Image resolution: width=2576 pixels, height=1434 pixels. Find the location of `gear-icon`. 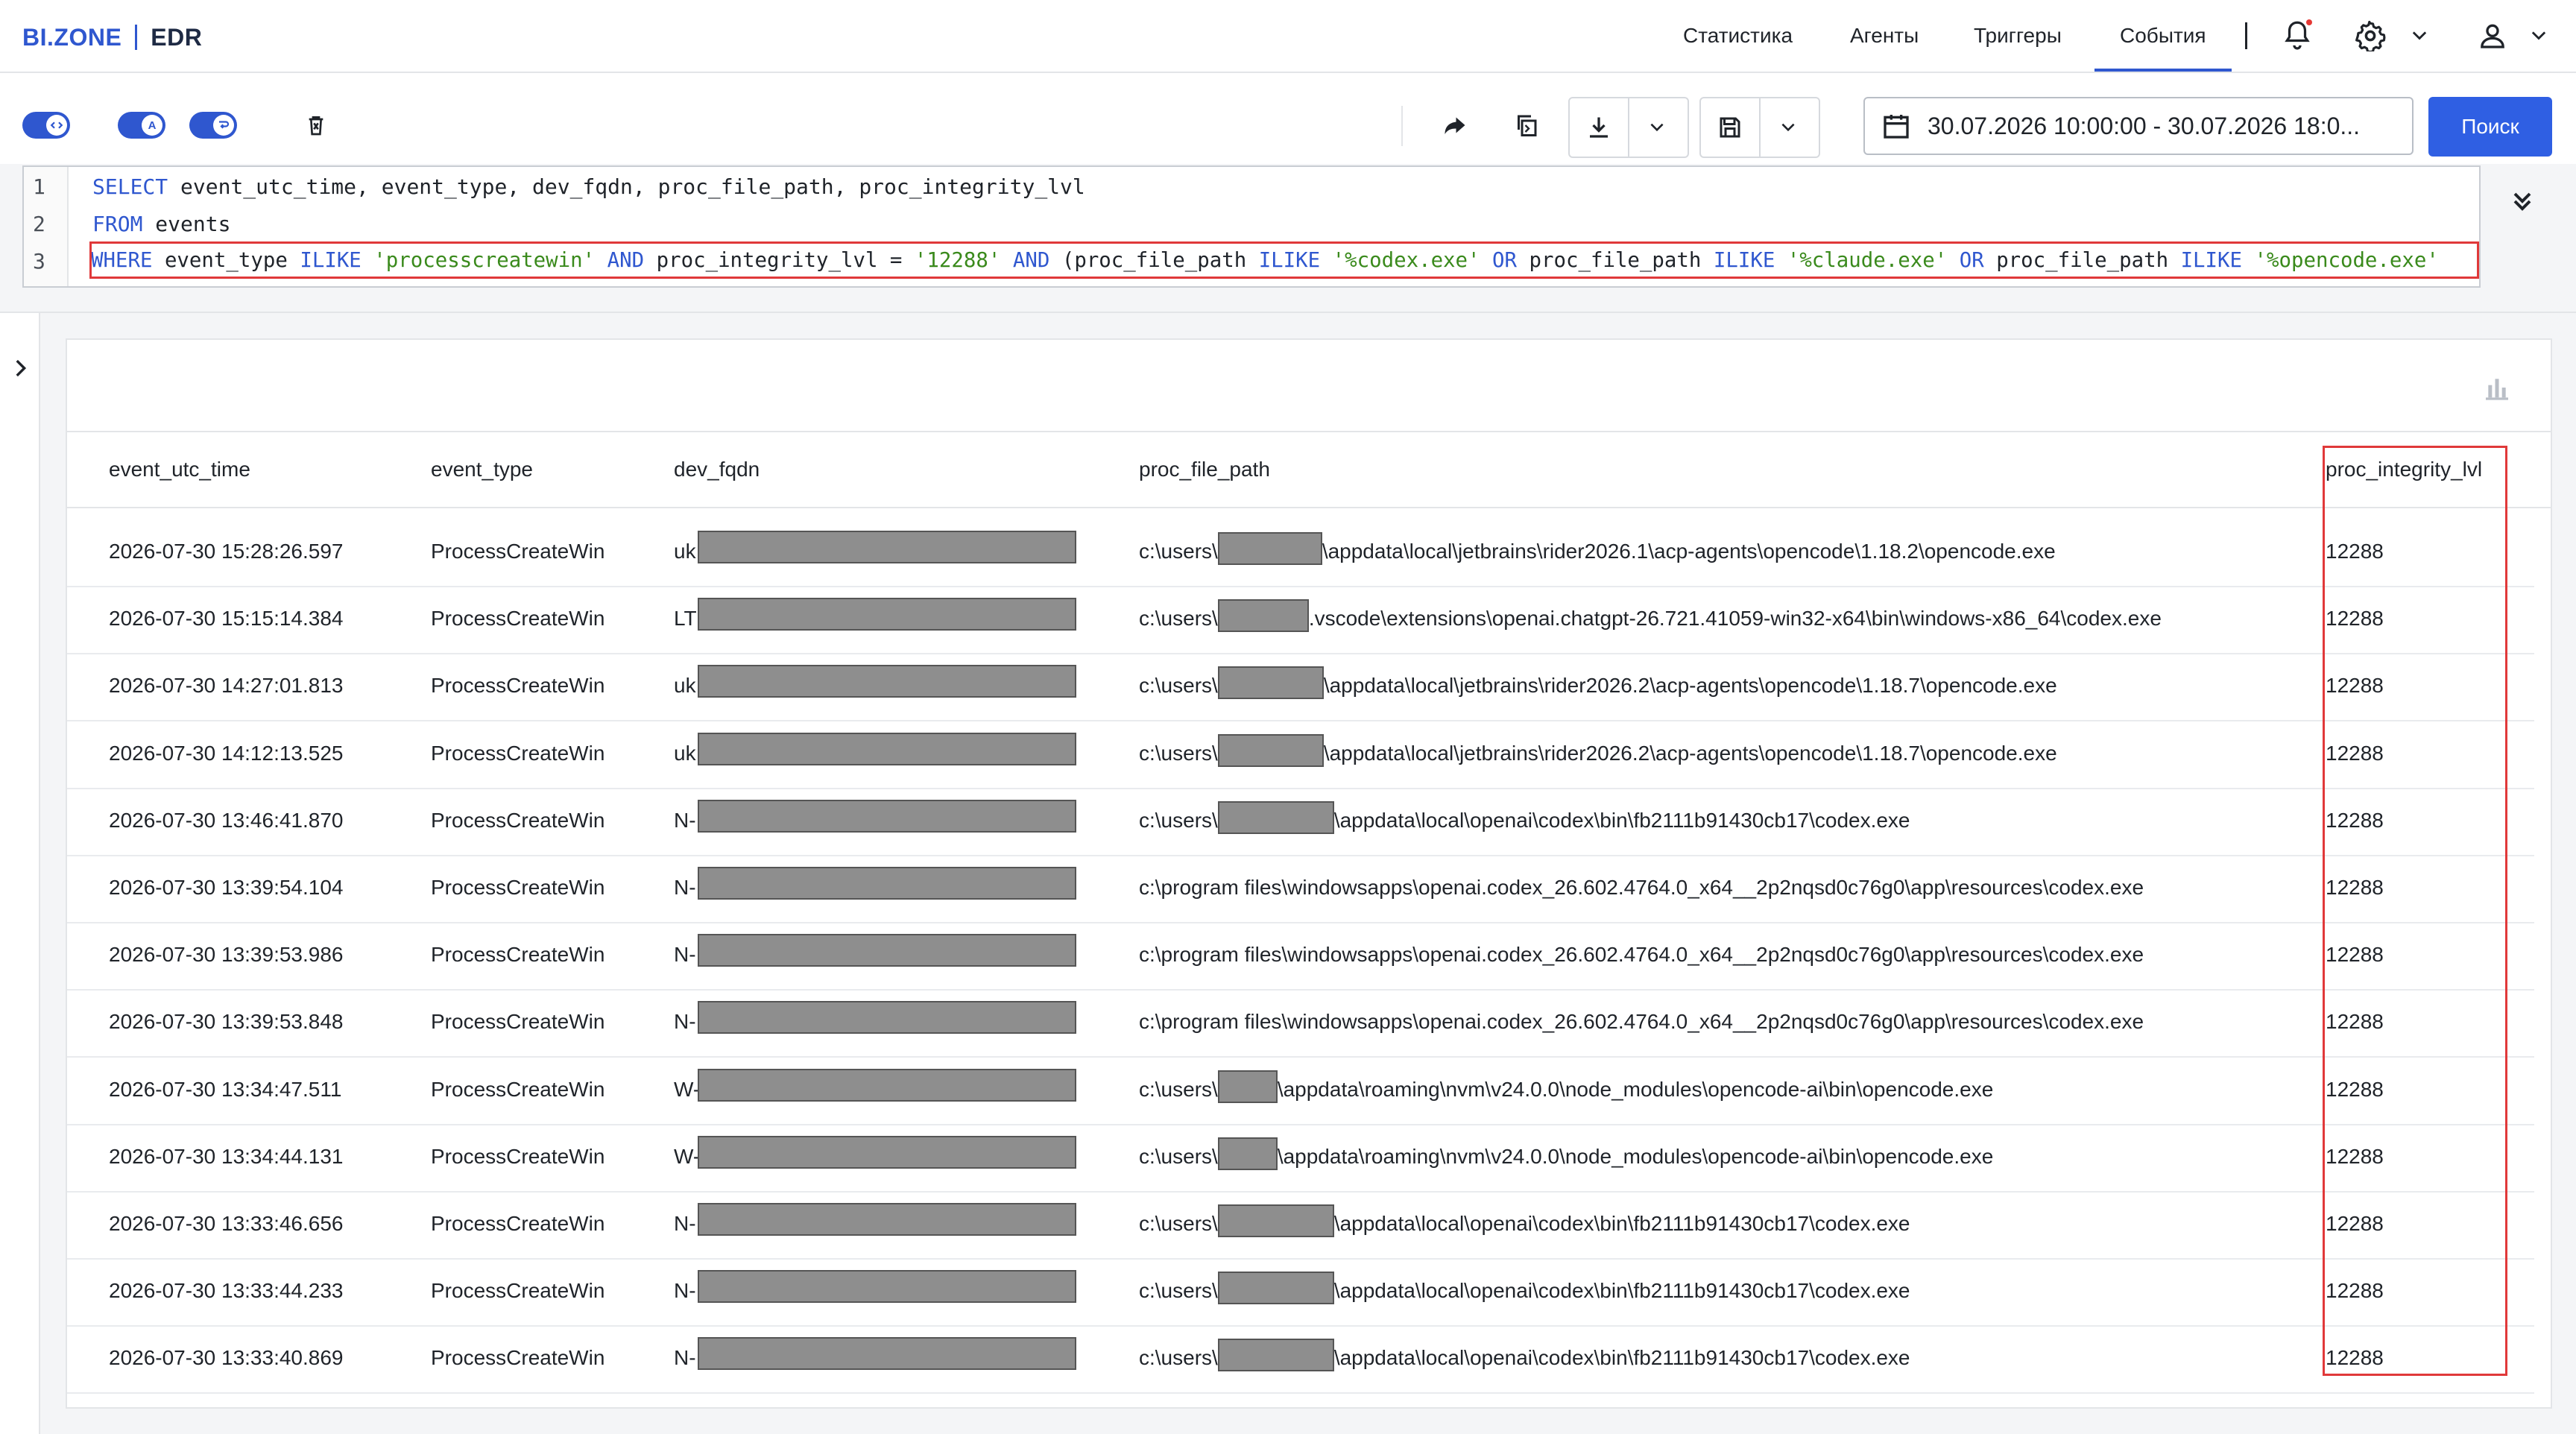

gear-icon is located at coordinates (2370, 36).